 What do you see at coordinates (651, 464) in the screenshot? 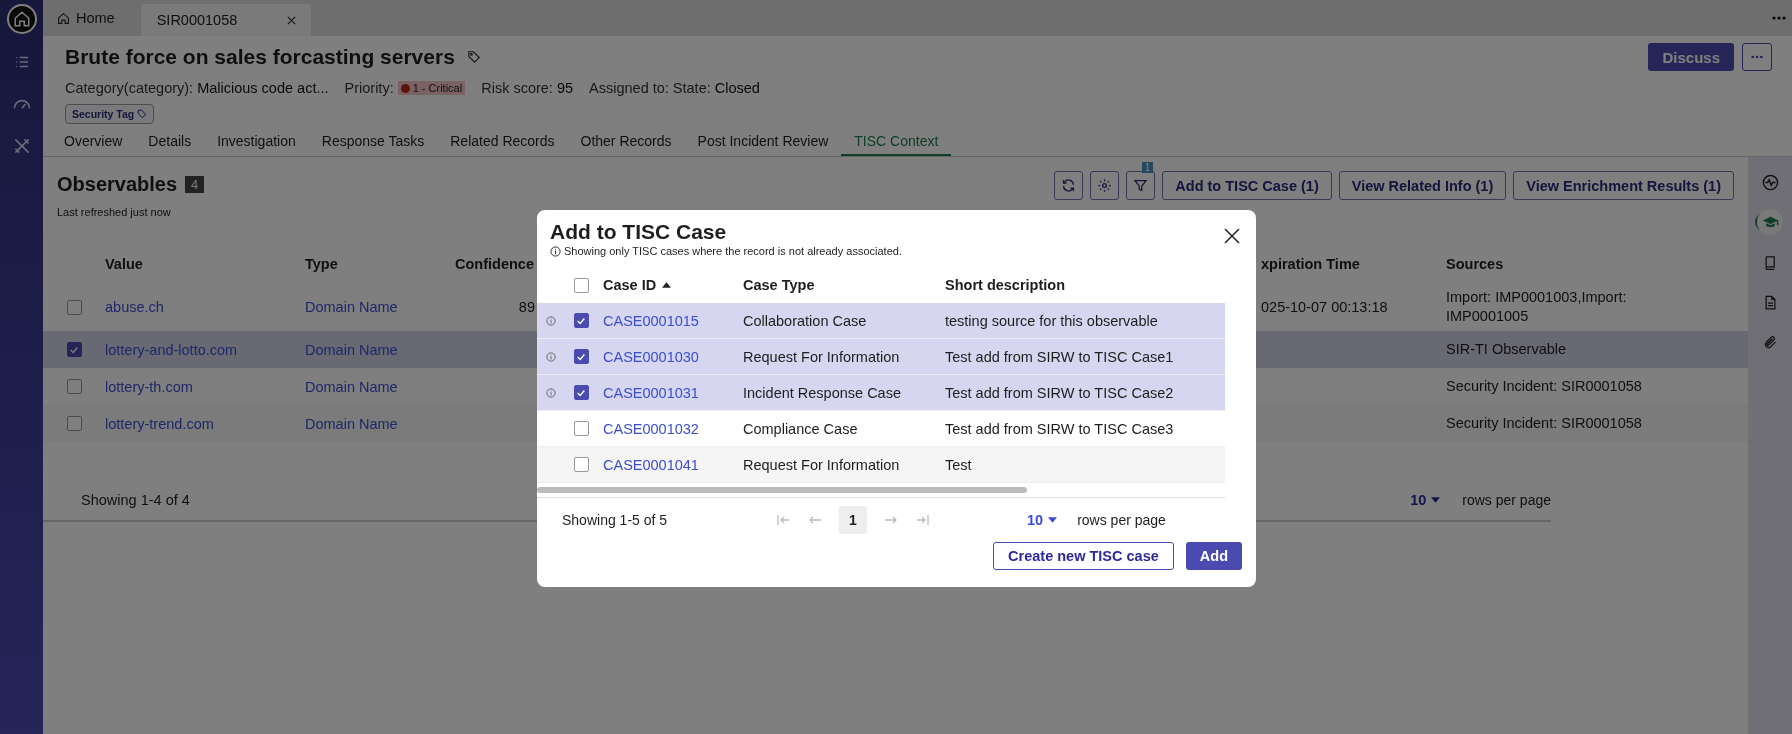
I see `case-link: CASE0001041` at bounding box center [651, 464].